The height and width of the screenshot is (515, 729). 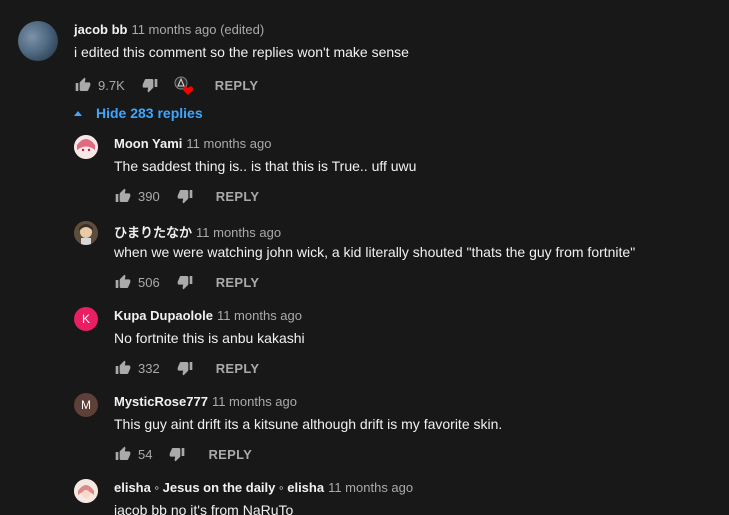 What do you see at coordinates (183, 85) in the screenshot?
I see `creator-heart-icon` at bounding box center [183, 85].